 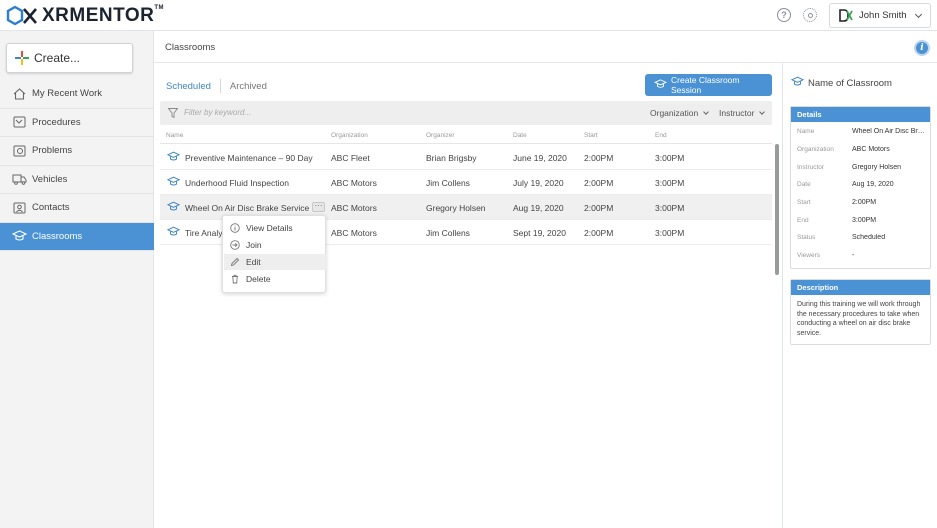 I want to click on sidebar-item-vehicles: Vehicles, so click(x=77, y=180).